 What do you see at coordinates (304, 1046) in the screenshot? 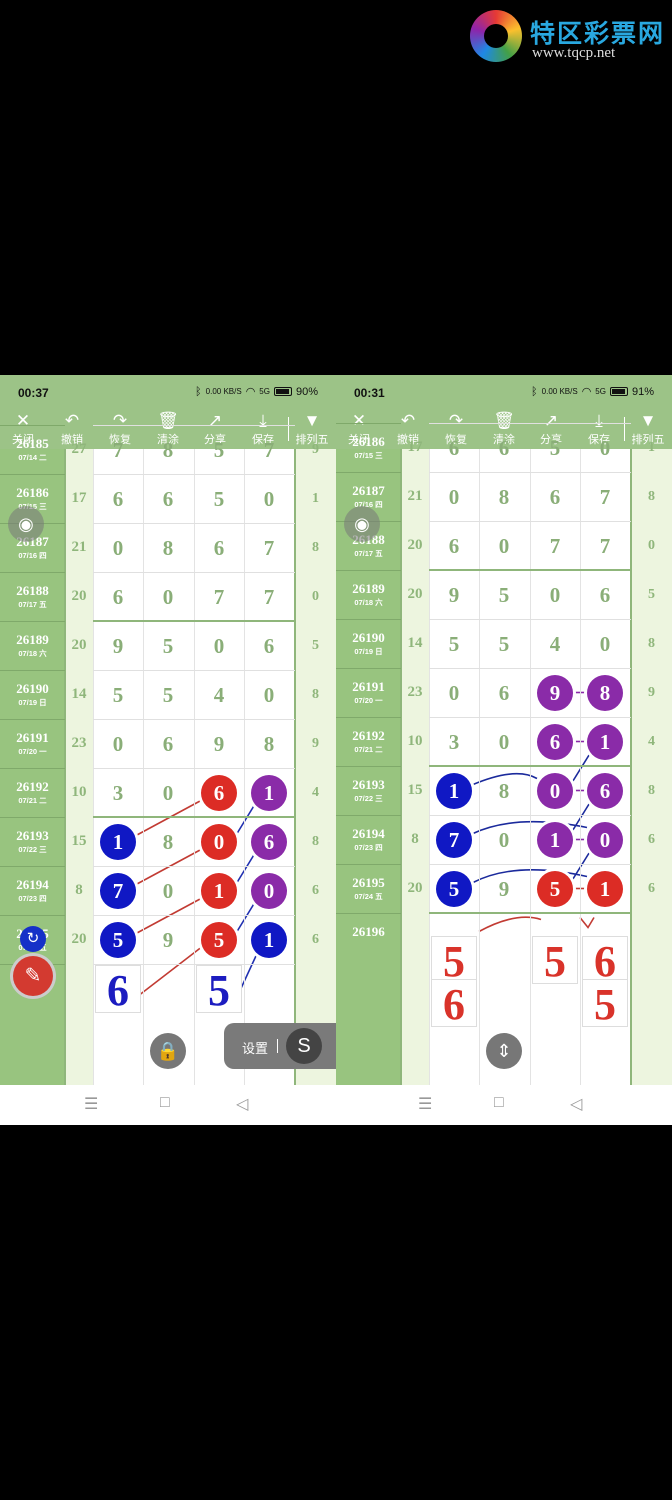
I see `settings-s-button: S` at bounding box center [304, 1046].